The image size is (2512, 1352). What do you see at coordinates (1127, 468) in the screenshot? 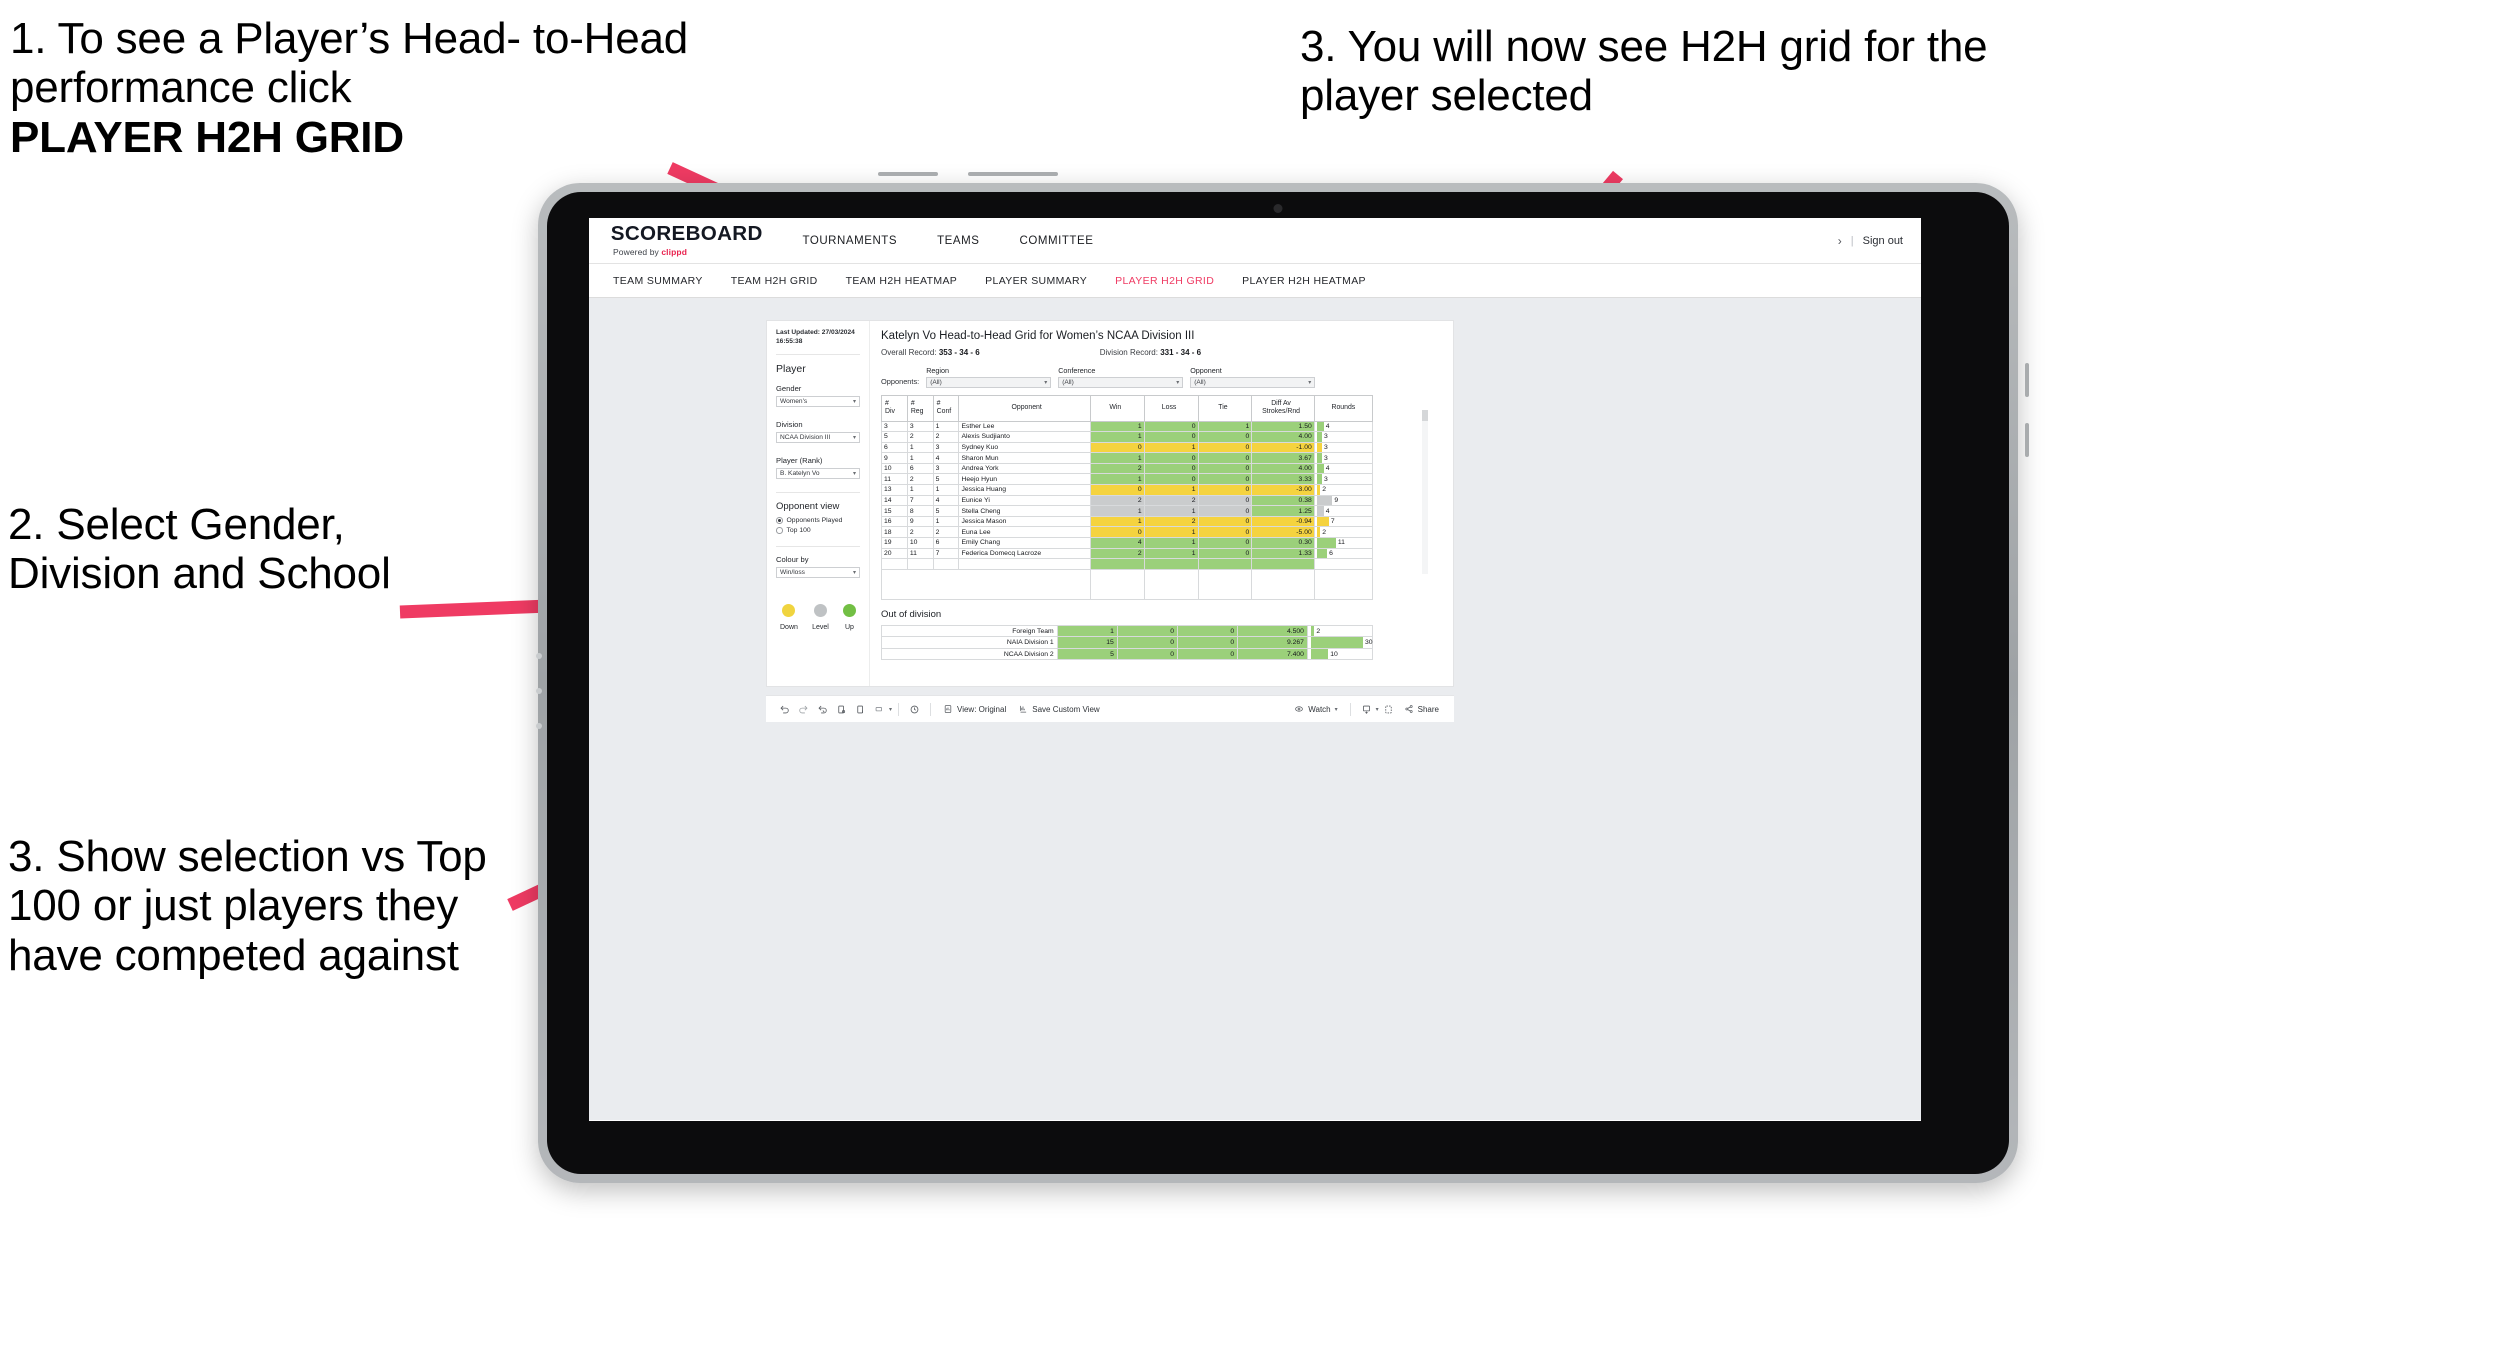
I see `table-row: 10 6 3 Andrea York 2 0 0 4.00 4` at bounding box center [1127, 468].